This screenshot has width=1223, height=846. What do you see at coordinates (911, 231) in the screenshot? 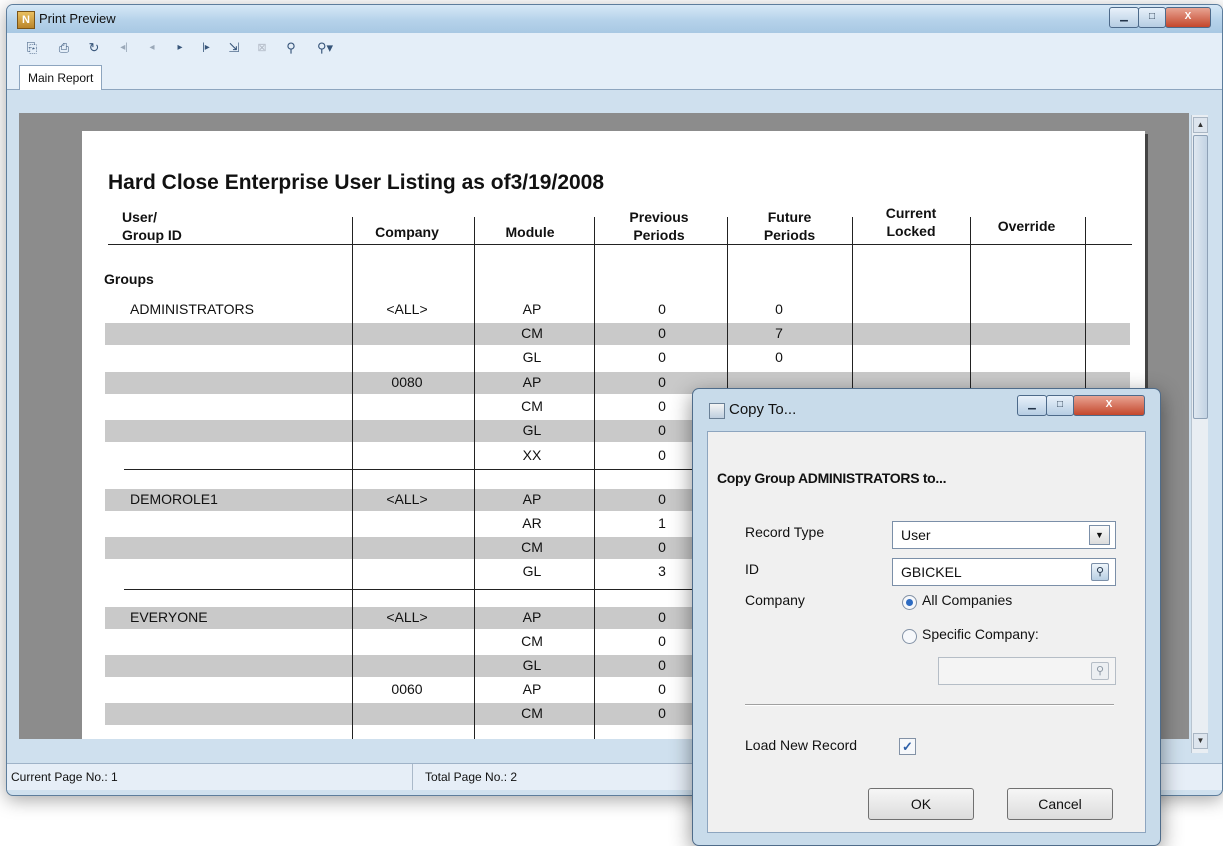
I see `col-current-line2: Locked` at bounding box center [911, 231].